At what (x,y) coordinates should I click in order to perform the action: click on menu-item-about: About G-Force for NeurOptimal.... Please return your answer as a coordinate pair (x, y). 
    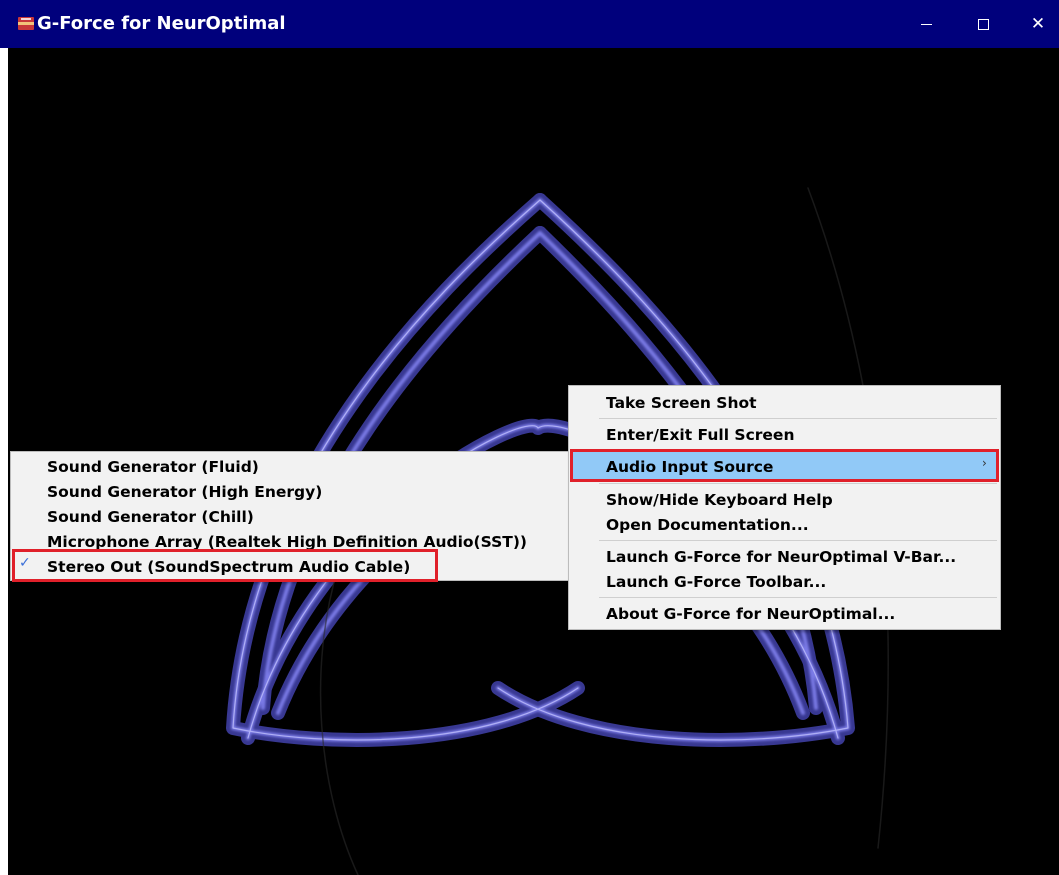
    Looking at the image, I should click on (750, 614).